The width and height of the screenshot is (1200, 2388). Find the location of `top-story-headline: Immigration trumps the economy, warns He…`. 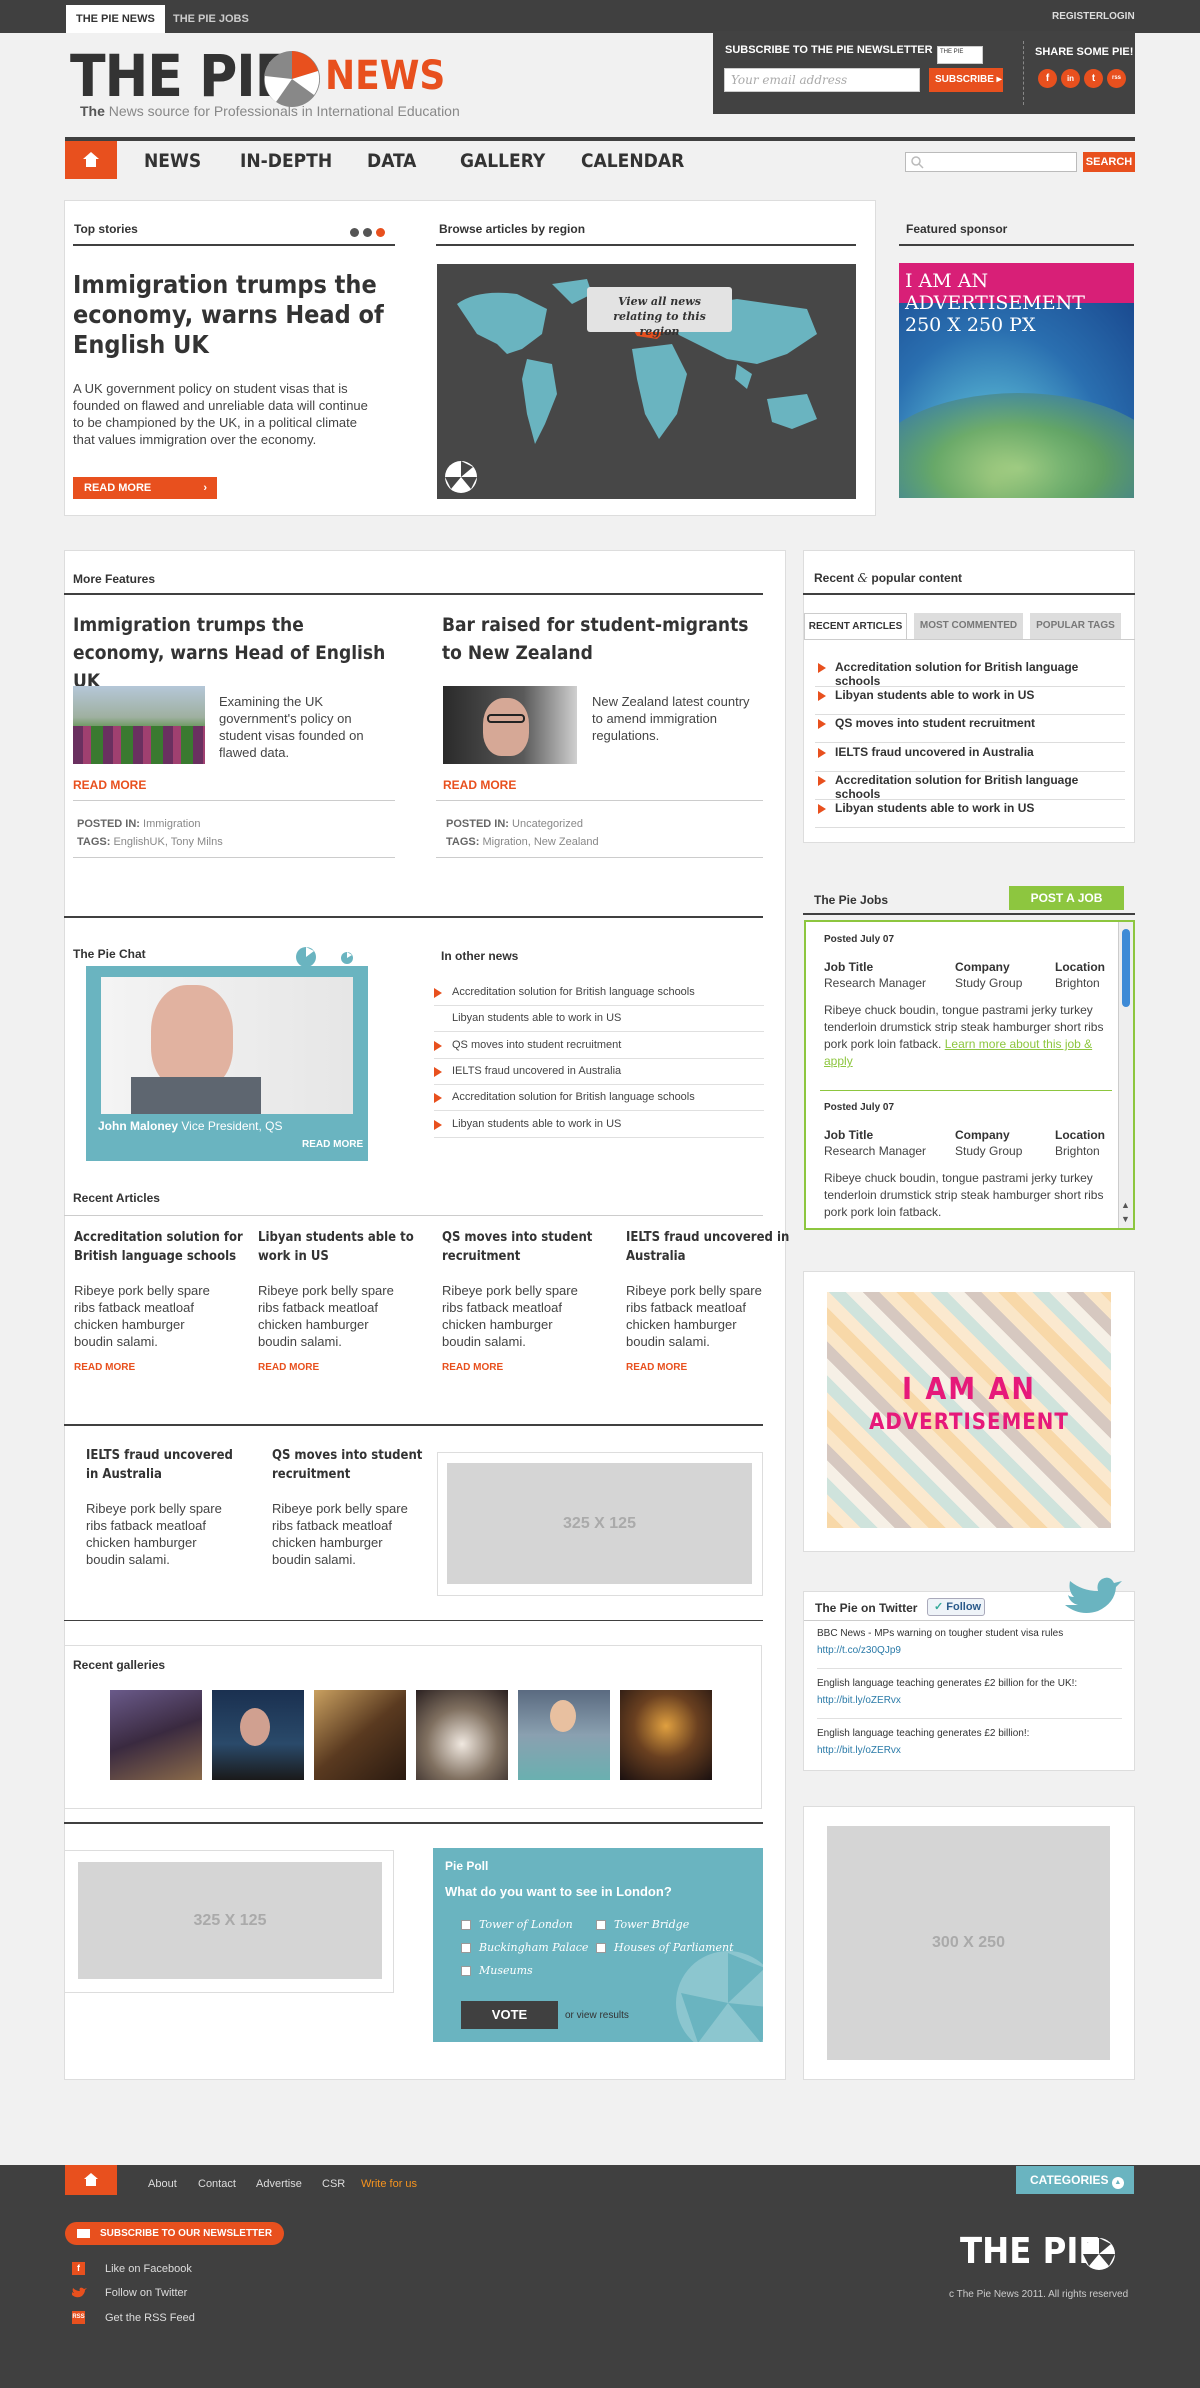

top-story-headline: Immigration trumps the economy, warns He… is located at coordinates (238, 315).